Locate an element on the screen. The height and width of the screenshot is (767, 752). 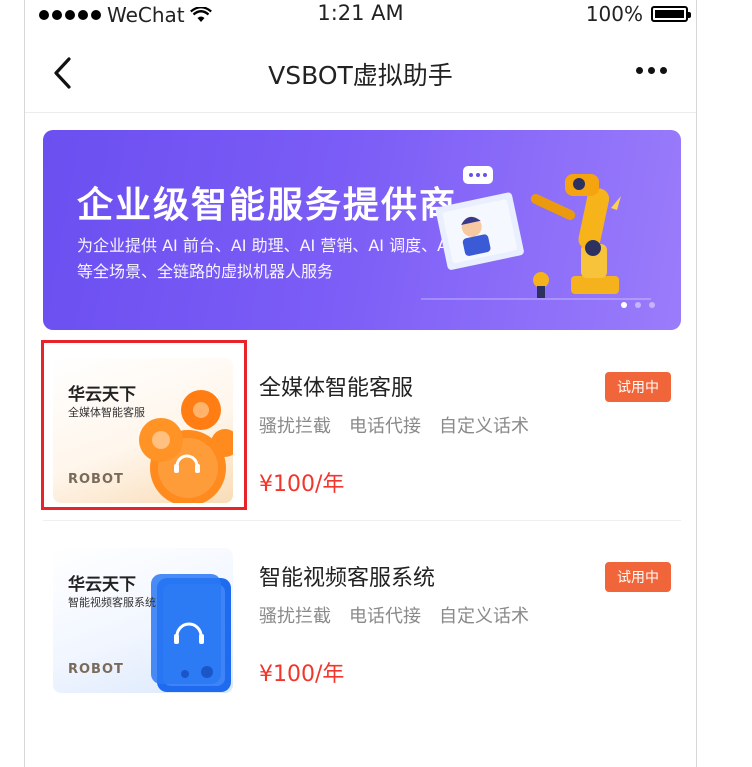
battery-icon is located at coordinates (671, 14).